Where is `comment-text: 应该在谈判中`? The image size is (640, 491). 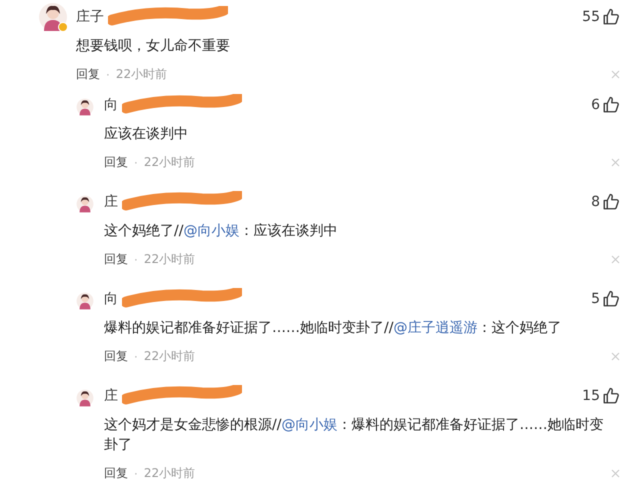
comment-text: 应该在谈判中 is located at coordinates (146, 134).